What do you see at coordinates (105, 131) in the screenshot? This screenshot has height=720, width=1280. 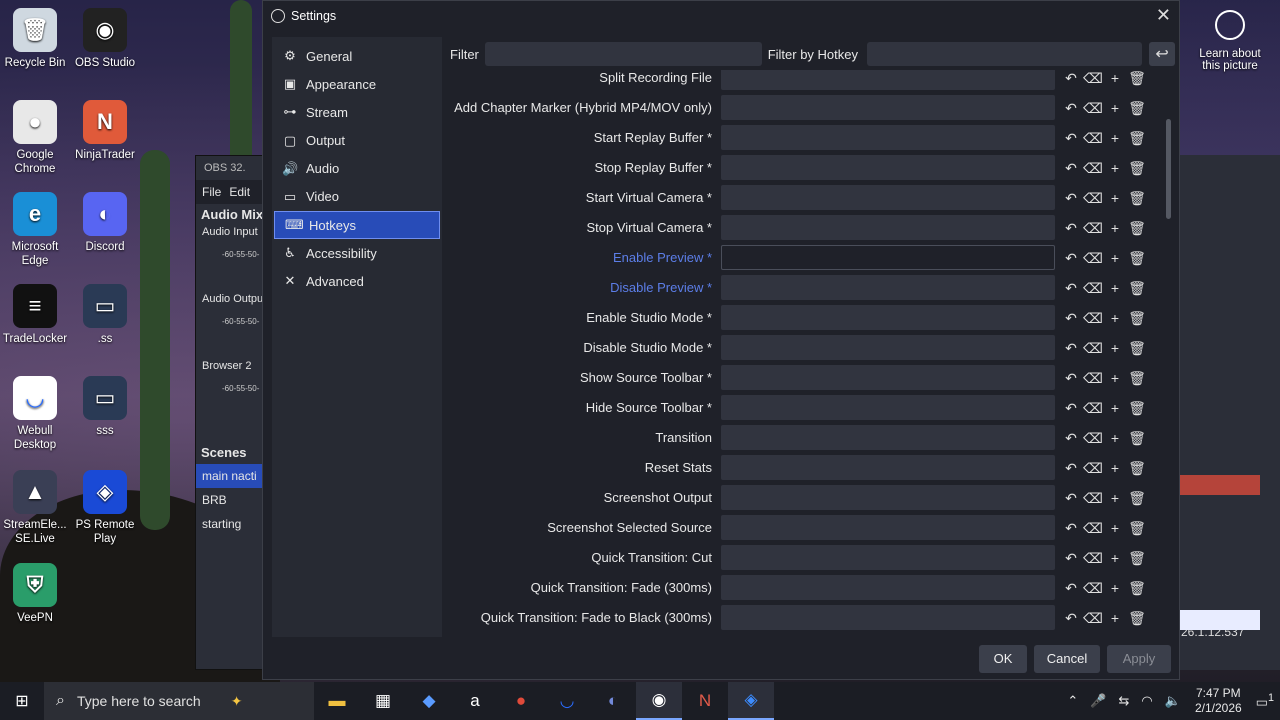 I see `desktop-icon: N NinjaTrader` at bounding box center [105, 131].